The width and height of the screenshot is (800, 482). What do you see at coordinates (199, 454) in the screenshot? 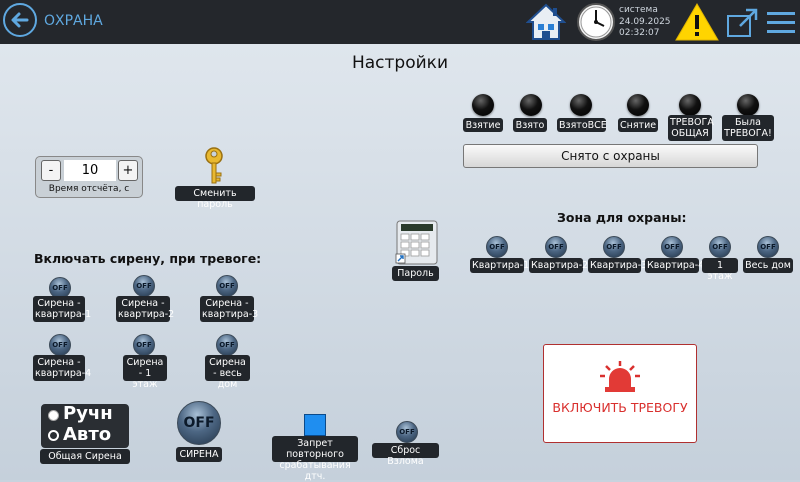
I see `siren-switch-label: СИРЕНА` at bounding box center [199, 454].